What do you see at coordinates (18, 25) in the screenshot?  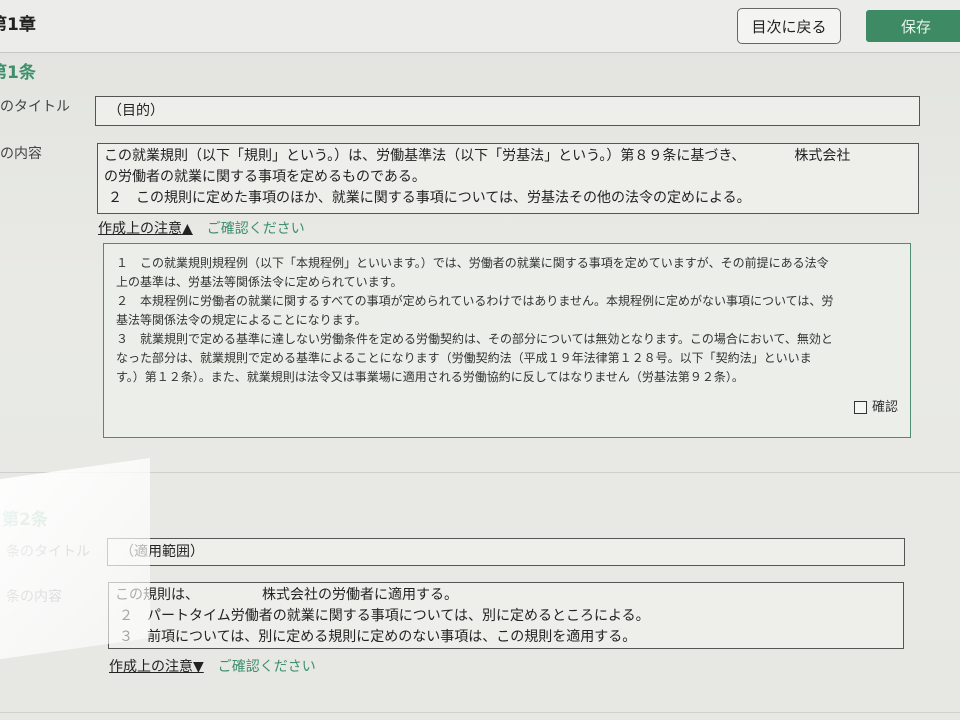 I see `chapter-title: 第1章` at bounding box center [18, 25].